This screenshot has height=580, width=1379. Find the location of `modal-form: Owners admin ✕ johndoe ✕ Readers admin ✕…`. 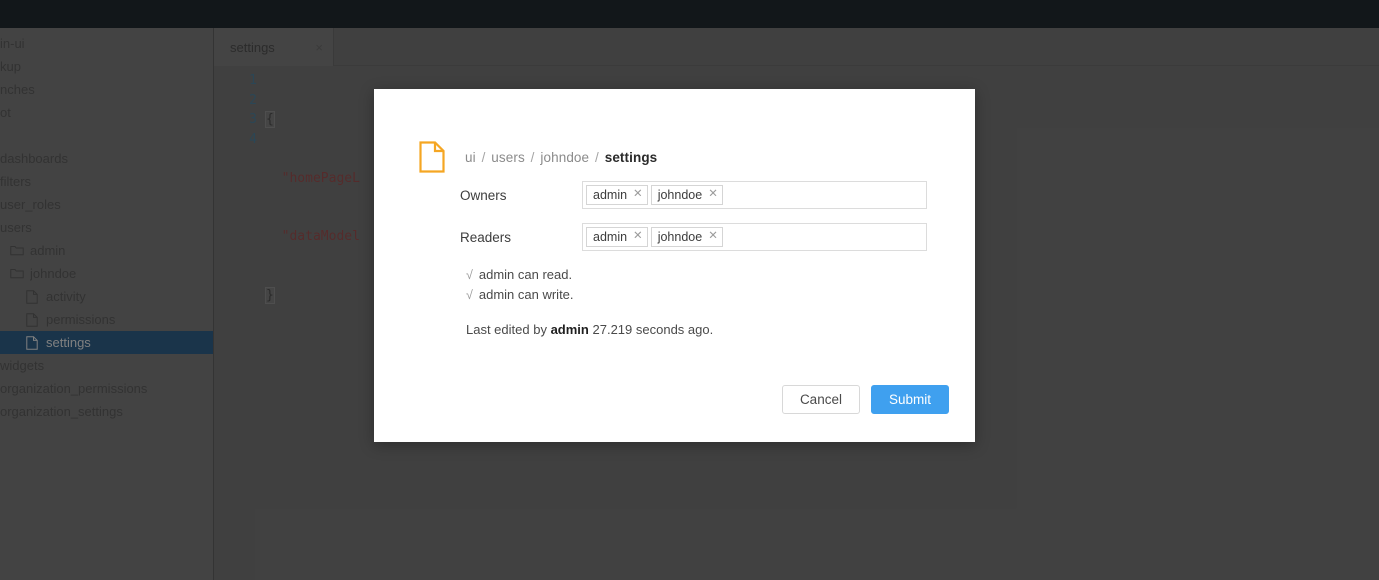

modal-form: Owners admin ✕ johndoe ✕ Readers admin ✕… is located at coordinates (674, 259).